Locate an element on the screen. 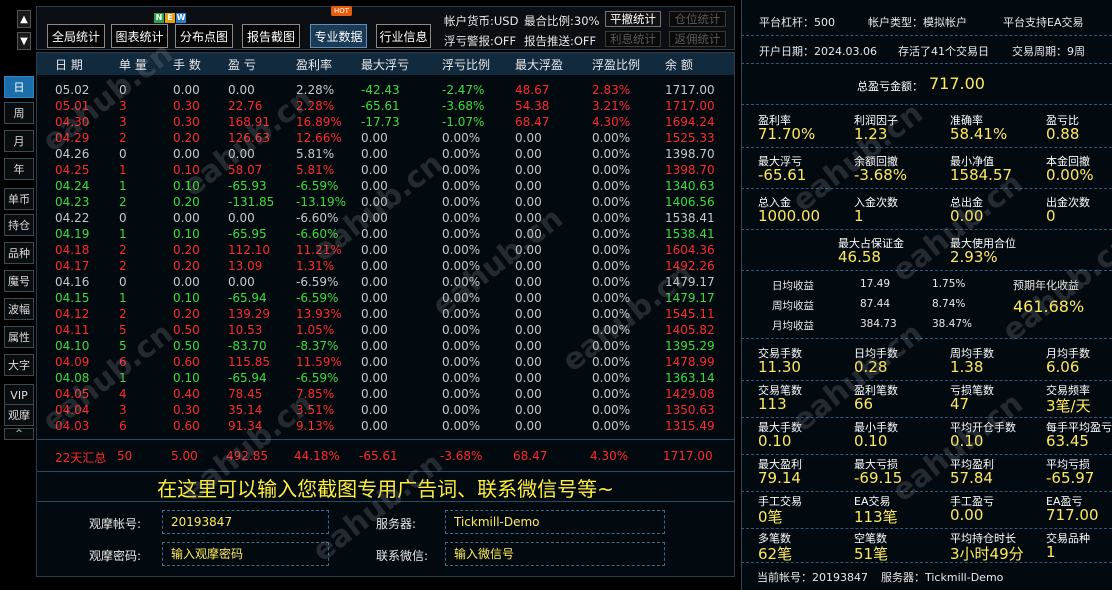  pro-data-button: 专业数据 is located at coordinates (338, 36).